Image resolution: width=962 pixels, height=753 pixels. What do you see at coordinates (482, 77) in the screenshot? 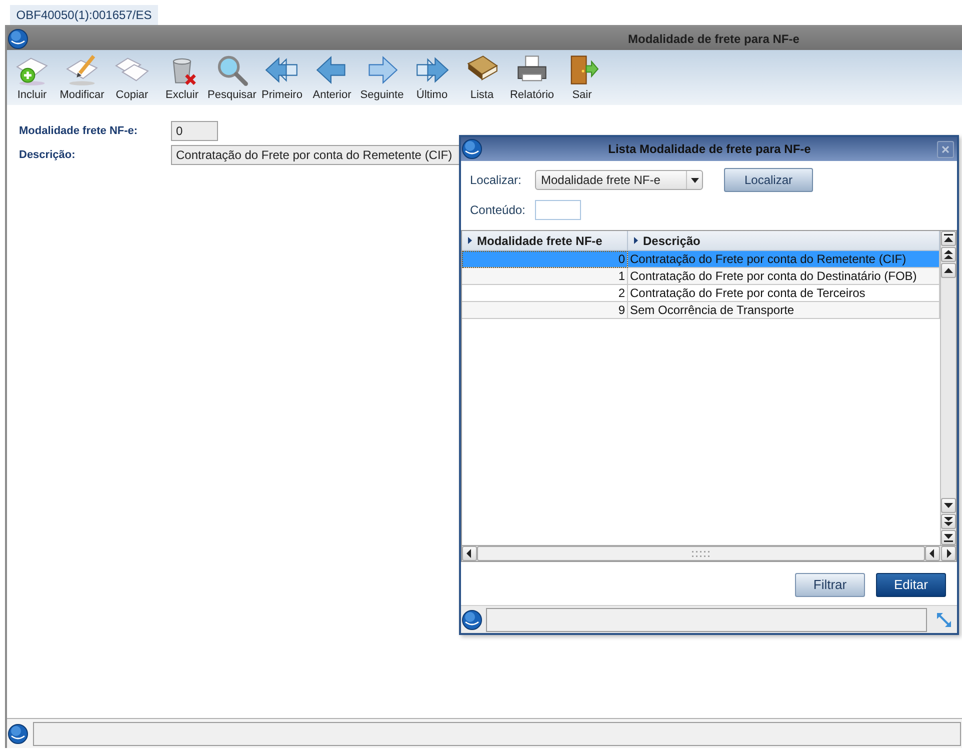
I see `toolbar-button: Lista` at bounding box center [482, 77].